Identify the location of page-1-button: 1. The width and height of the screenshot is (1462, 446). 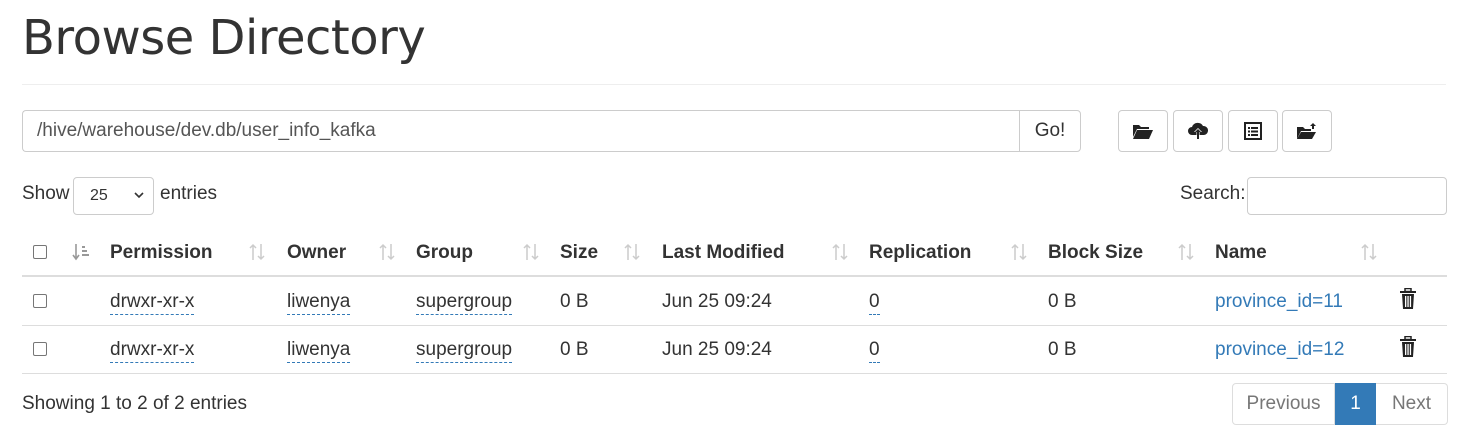
(1355, 404).